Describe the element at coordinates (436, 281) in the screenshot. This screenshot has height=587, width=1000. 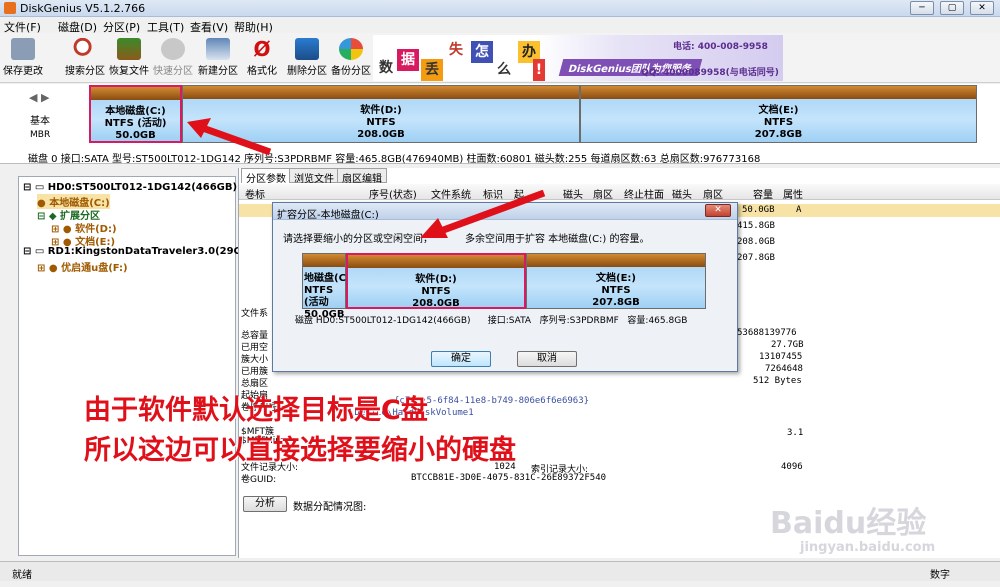
I see `dialog-partition-d: 软件(D:) NTFS 208.0GB` at that location.